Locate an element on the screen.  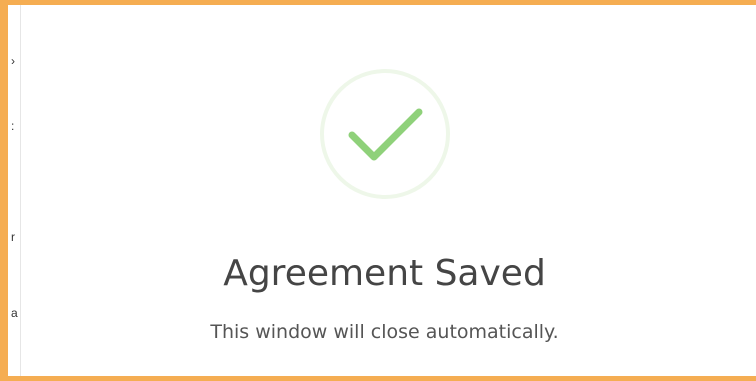
background-page-edge: › : r a is located at coordinates (14, 190).